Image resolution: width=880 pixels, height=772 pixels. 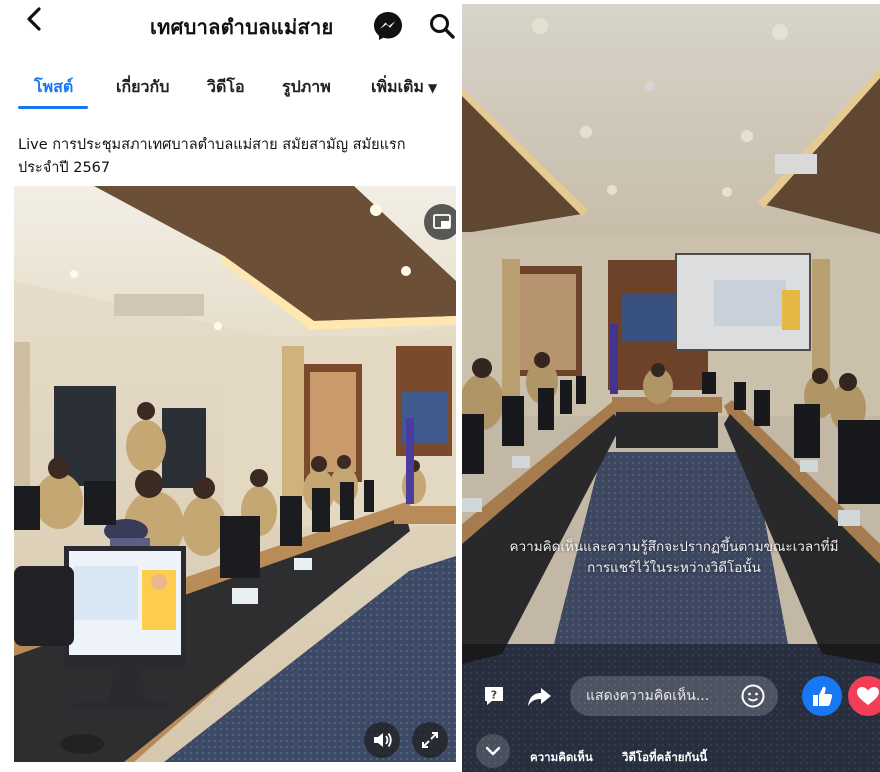 I want to click on active-tab-indicator, so click(x=53, y=107).